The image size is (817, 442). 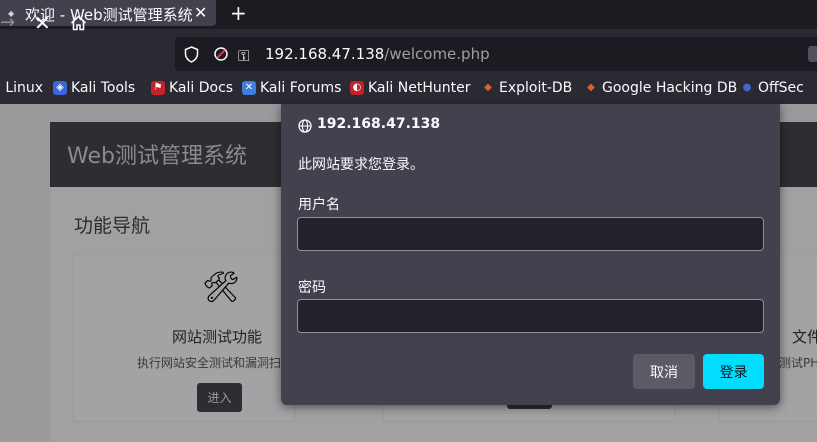 What do you see at coordinates (191, 56) in the screenshot?
I see `shield-icon` at bounding box center [191, 56].